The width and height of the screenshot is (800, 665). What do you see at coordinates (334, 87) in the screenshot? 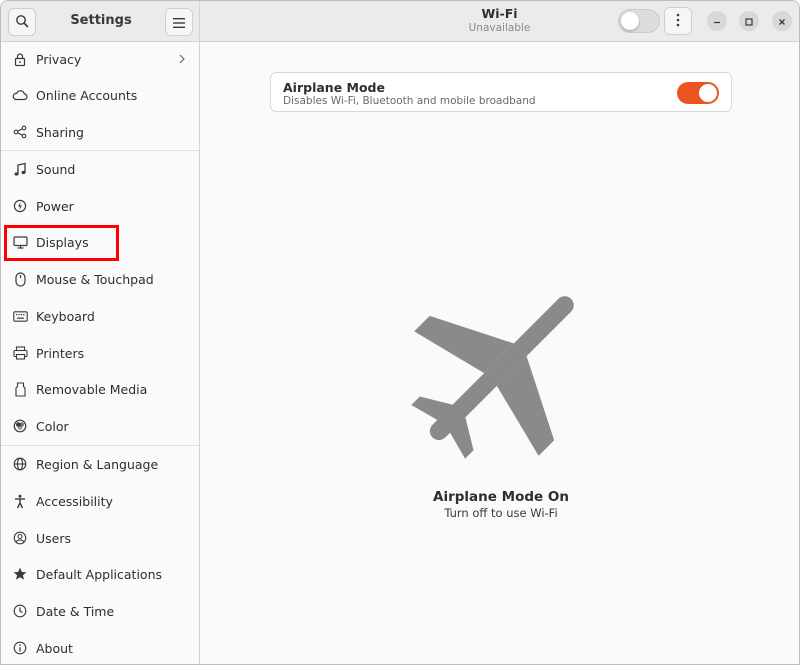
I see `airplane-mode-title: Airplane Mode` at bounding box center [334, 87].